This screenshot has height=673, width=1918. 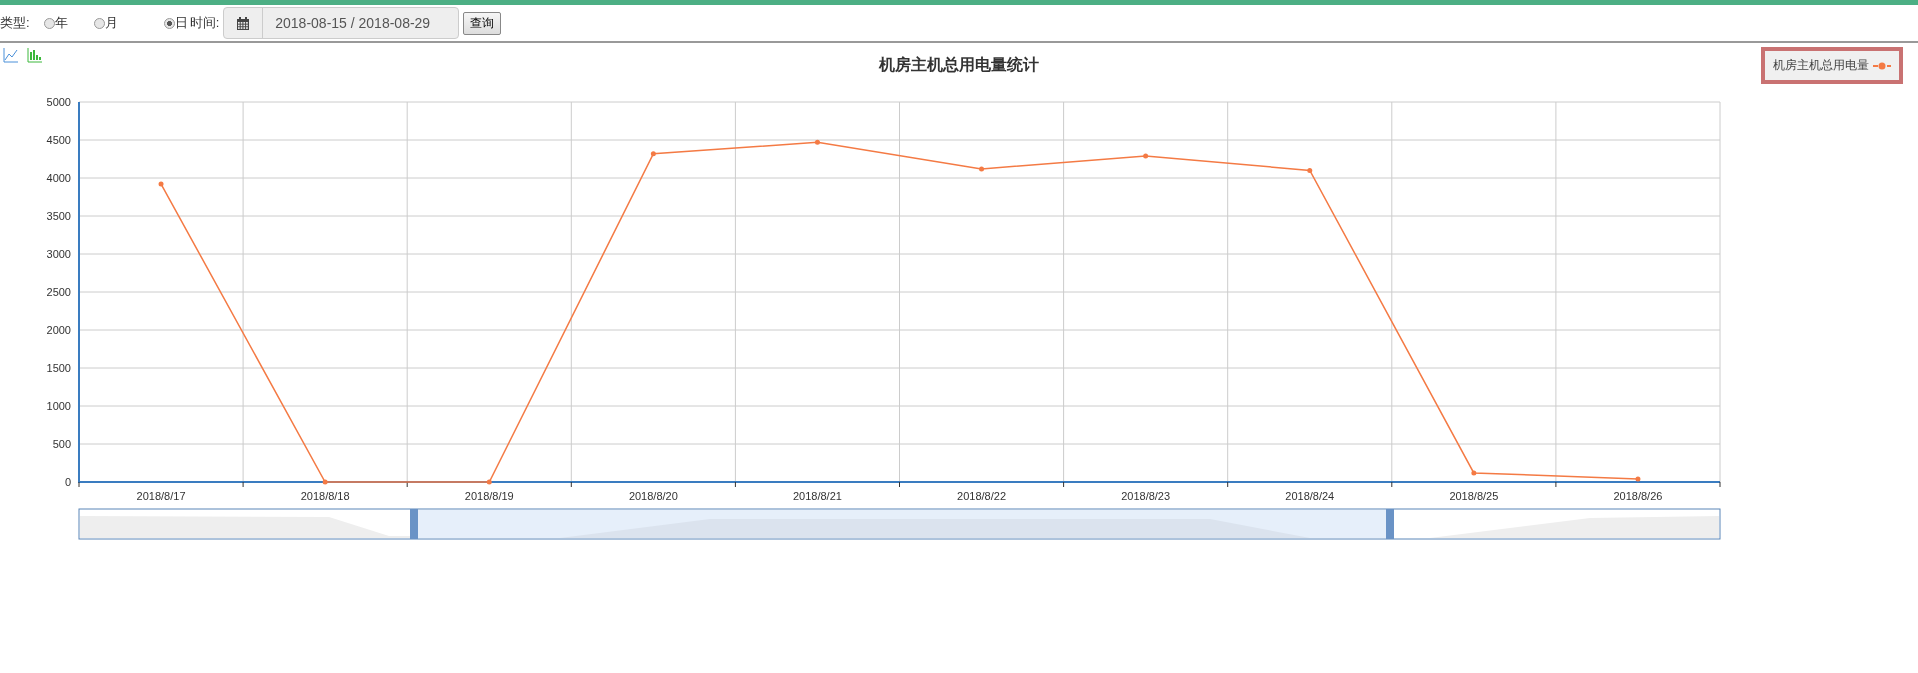 What do you see at coordinates (1474, 496) in the screenshot?
I see `x-axis-label: 2018/8/25` at bounding box center [1474, 496].